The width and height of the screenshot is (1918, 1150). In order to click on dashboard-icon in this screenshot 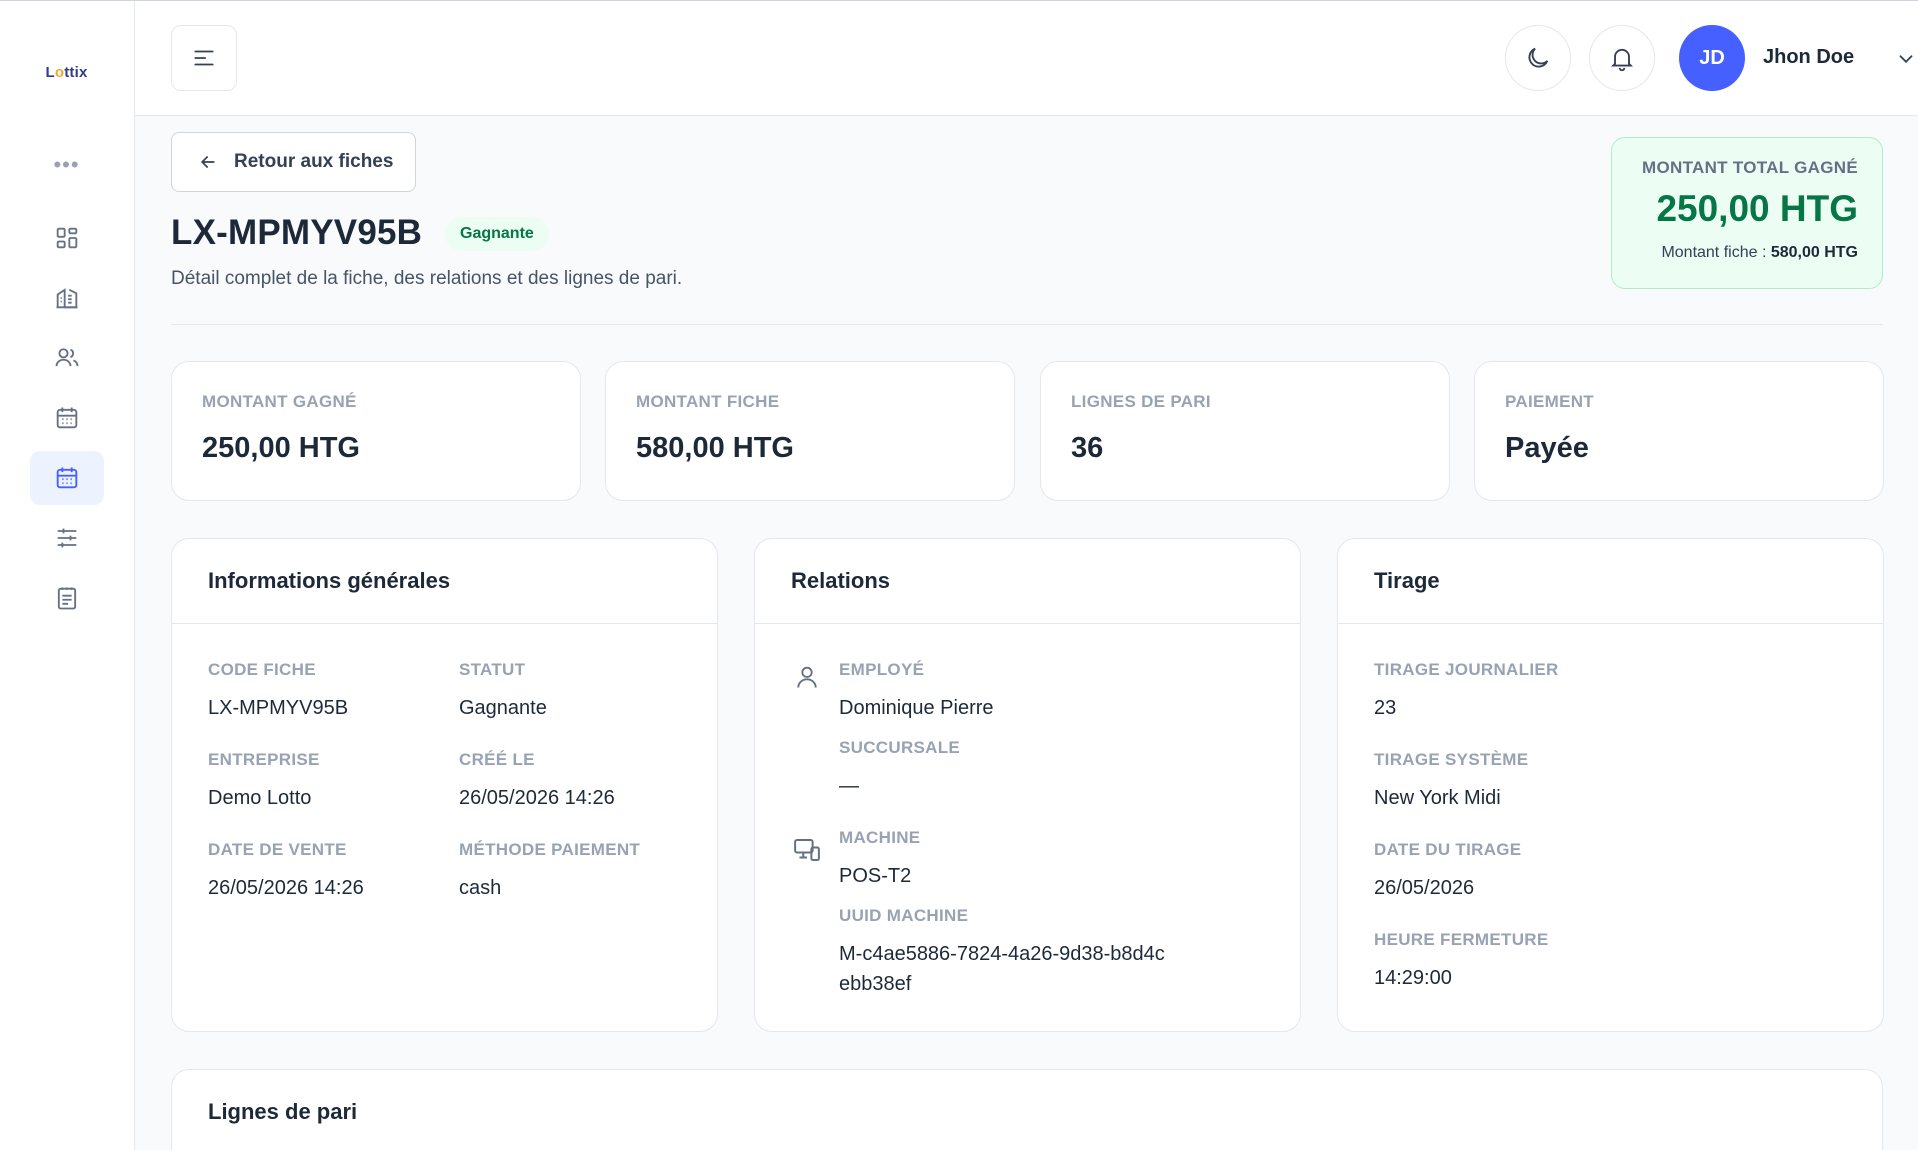, I will do `click(67, 238)`.